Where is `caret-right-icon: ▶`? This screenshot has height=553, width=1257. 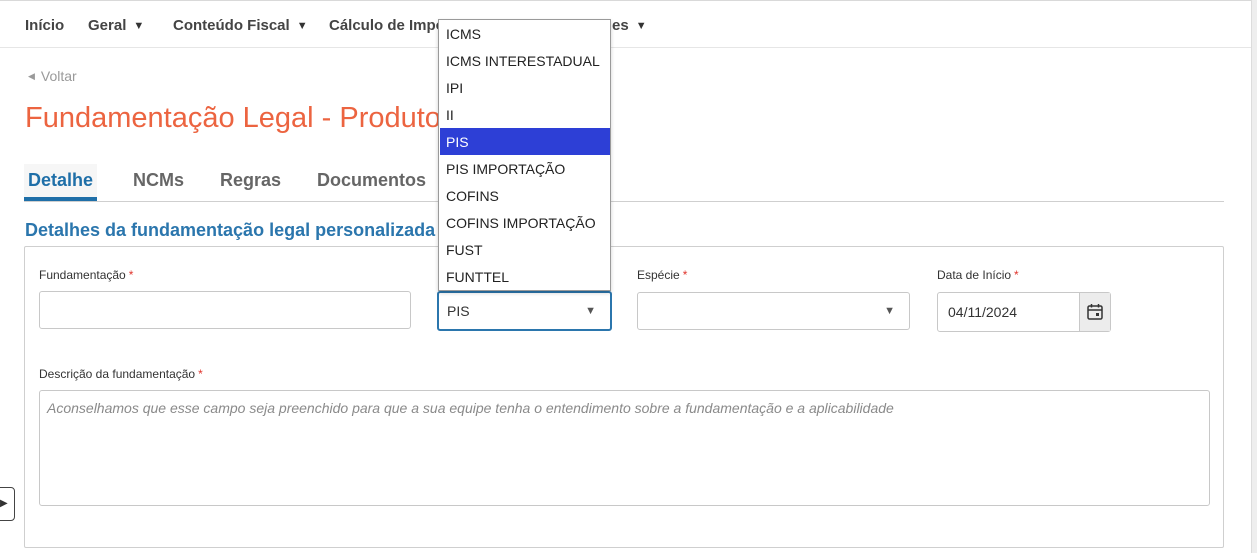
caret-right-icon: ▶ is located at coordinates (4, 503).